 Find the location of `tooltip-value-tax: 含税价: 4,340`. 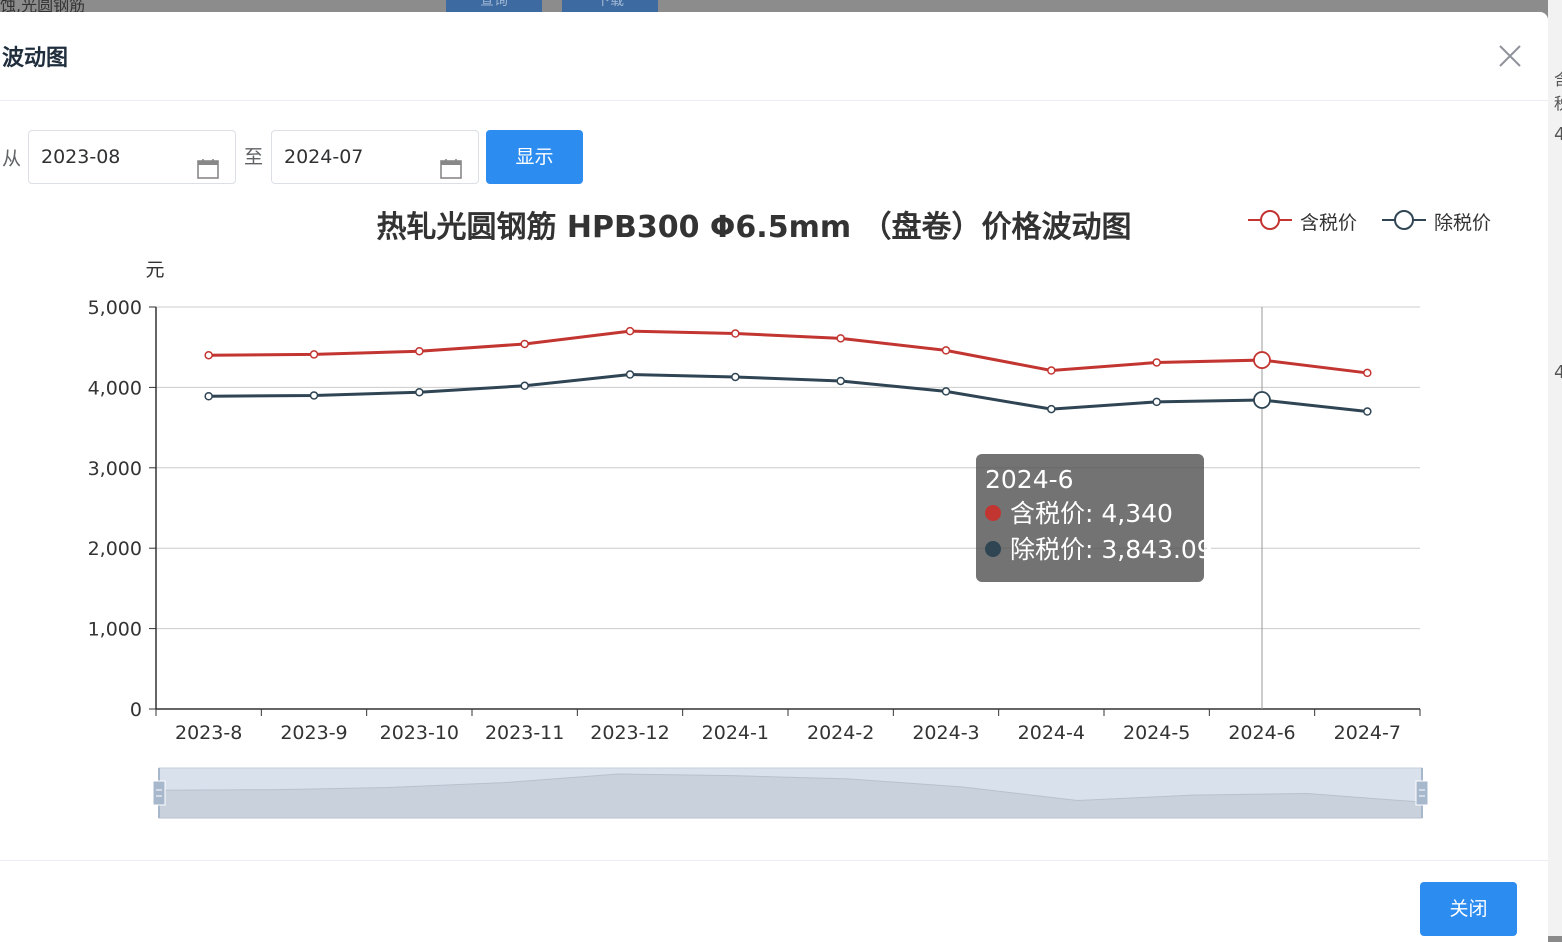

tooltip-value-tax: 含税价: 4,340 is located at coordinates (1091, 513).